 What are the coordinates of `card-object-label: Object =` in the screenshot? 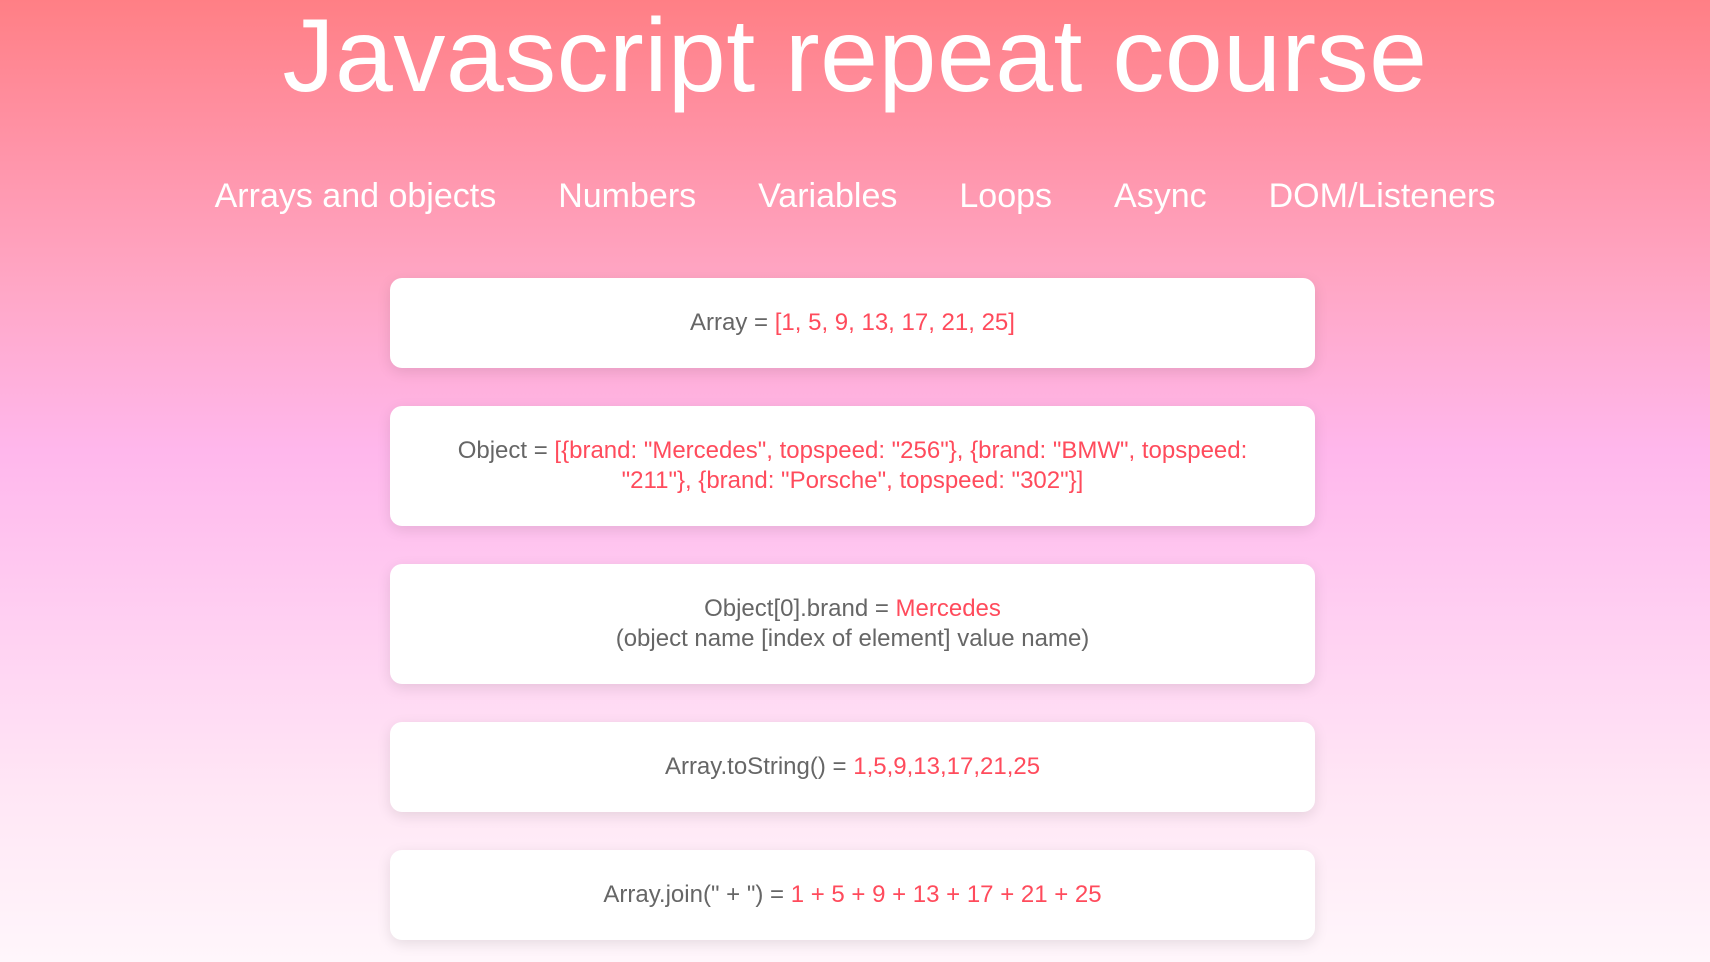 It's located at (506, 450).